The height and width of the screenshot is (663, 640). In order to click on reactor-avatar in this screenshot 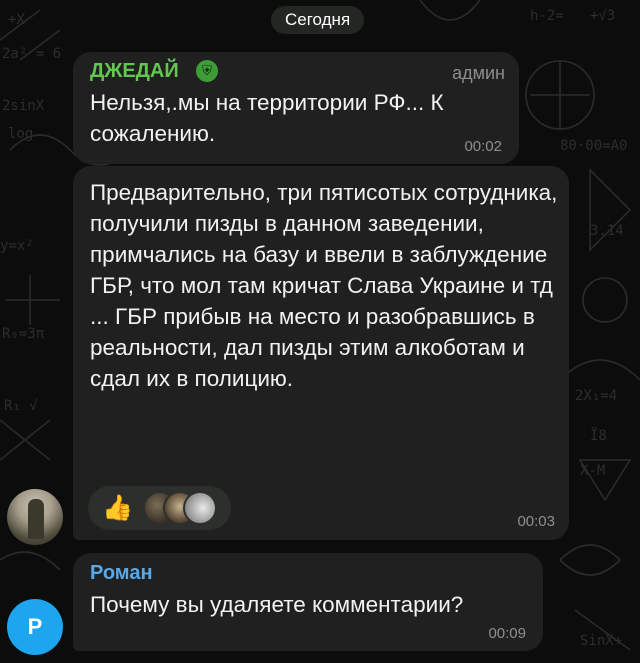, I will do `click(200, 508)`.